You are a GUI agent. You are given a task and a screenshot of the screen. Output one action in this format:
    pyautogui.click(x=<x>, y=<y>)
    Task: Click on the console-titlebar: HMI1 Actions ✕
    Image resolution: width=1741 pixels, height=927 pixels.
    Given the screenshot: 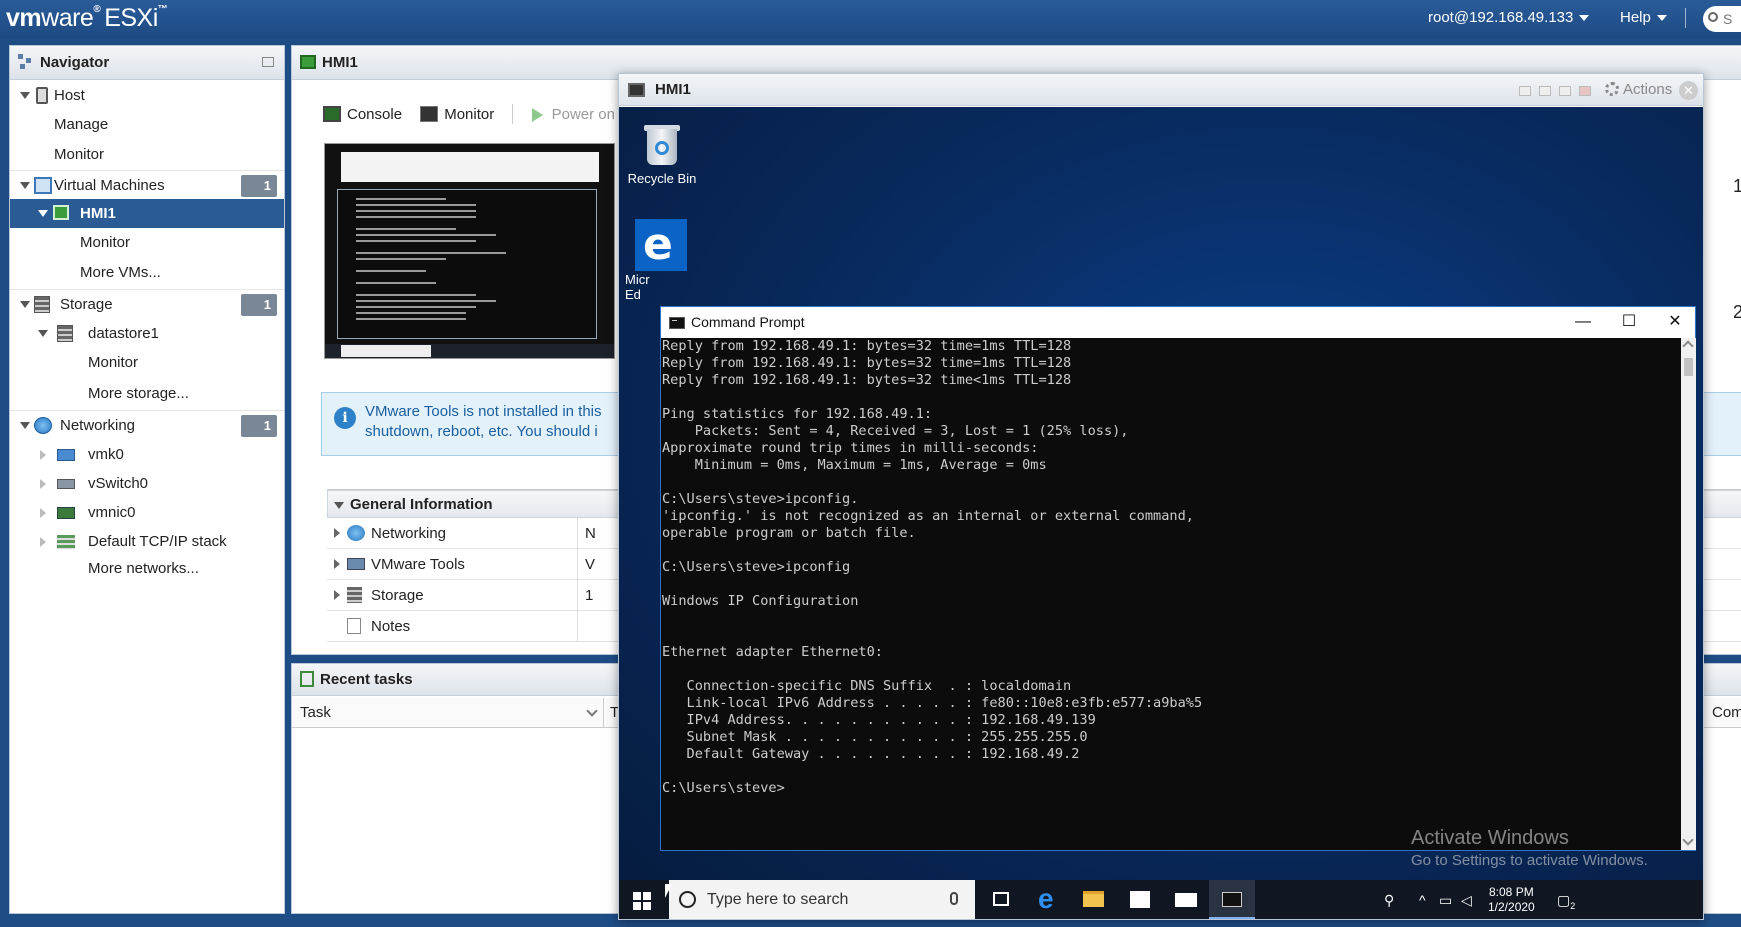 What is the action you would take?
    pyautogui.click(x=1161, y=90)
    